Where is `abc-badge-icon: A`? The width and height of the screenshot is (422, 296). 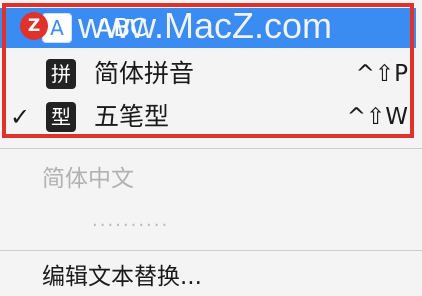 abc-badge-icon: A is located at coordinates (57, 28).